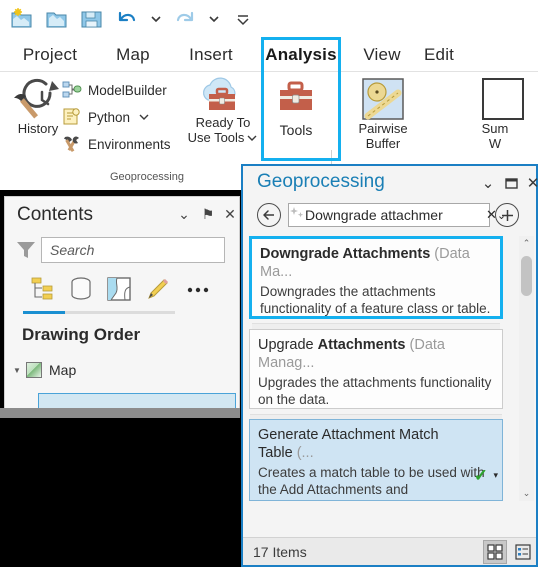  What do you see at coordinates (133, 54) in the screenshot?
I see `tab-map: Map` at bounding box center [133, 54].